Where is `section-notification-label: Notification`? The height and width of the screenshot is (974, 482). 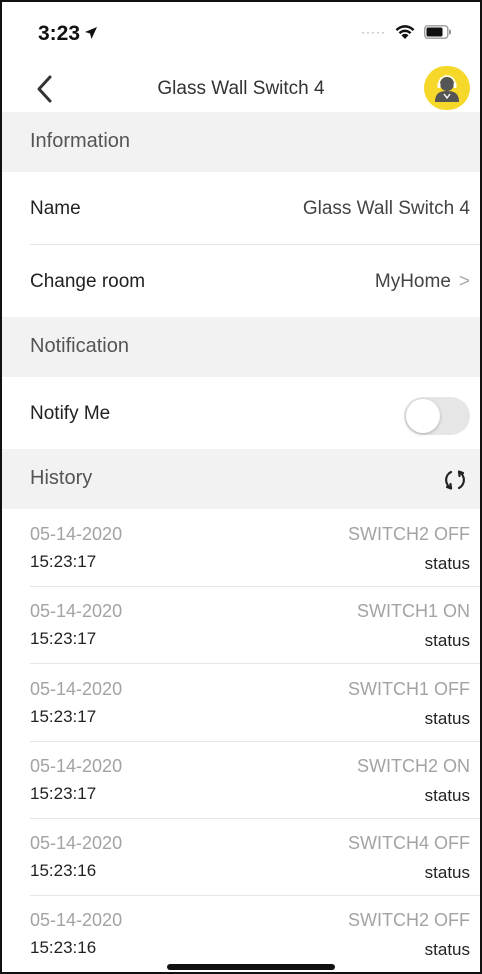
section-notification-label: Notification is located at coordinates (79, 346).